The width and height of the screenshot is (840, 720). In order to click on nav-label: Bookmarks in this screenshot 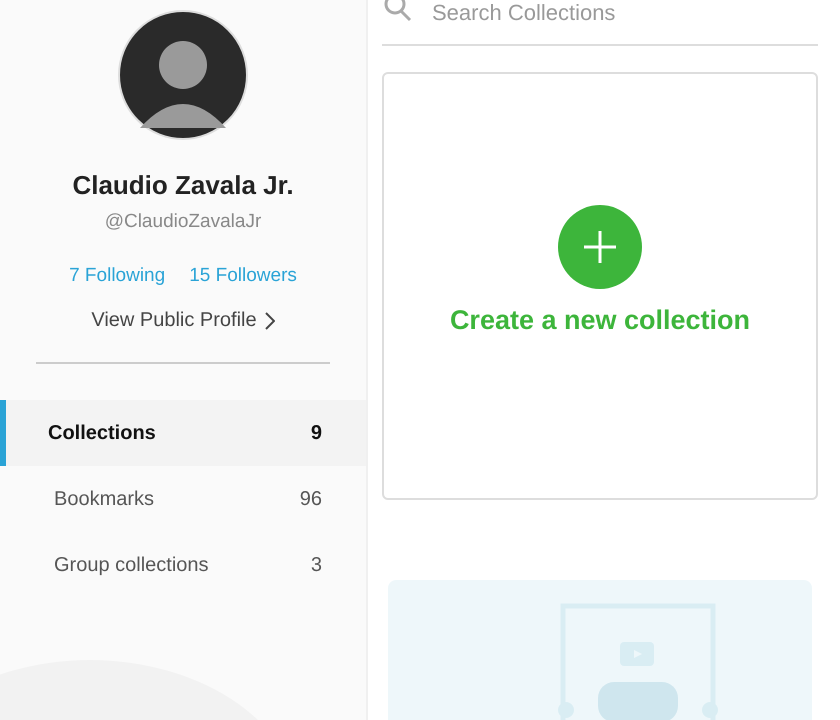, I will do `click(104, 499)`.